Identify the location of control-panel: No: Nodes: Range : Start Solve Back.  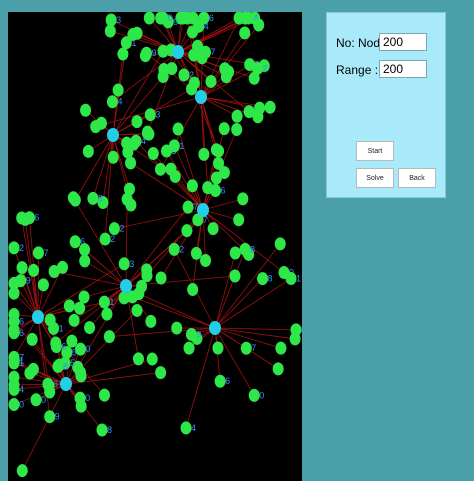
(386, 105).